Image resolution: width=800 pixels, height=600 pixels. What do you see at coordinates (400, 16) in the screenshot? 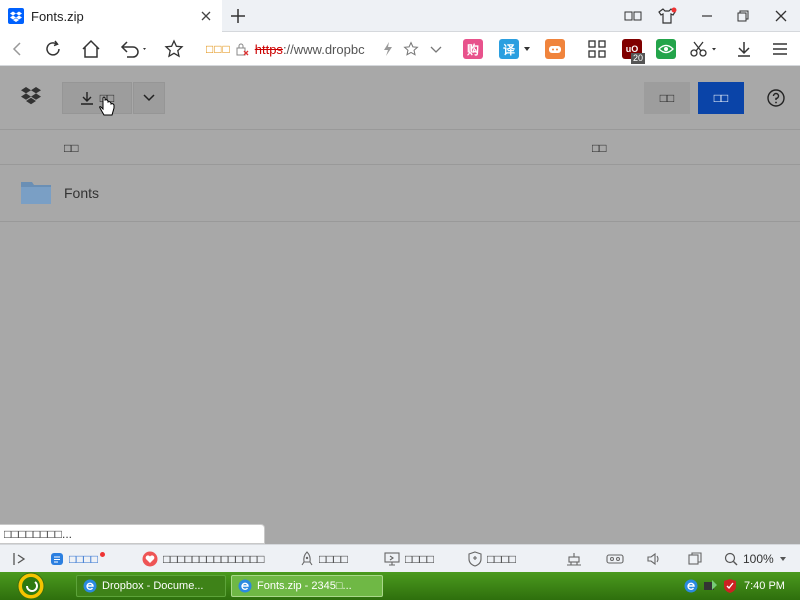
I see `tab-bar: Fonts.zip` at bounding box center [400, 16].